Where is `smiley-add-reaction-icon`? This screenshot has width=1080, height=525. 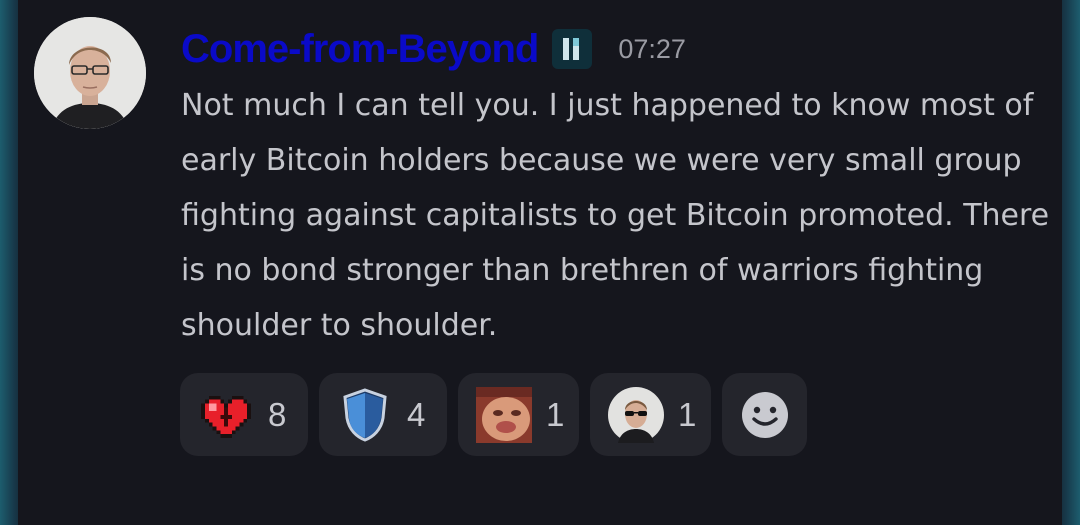 smiley-add-reaction-icon is located at coordinates (765, 415).